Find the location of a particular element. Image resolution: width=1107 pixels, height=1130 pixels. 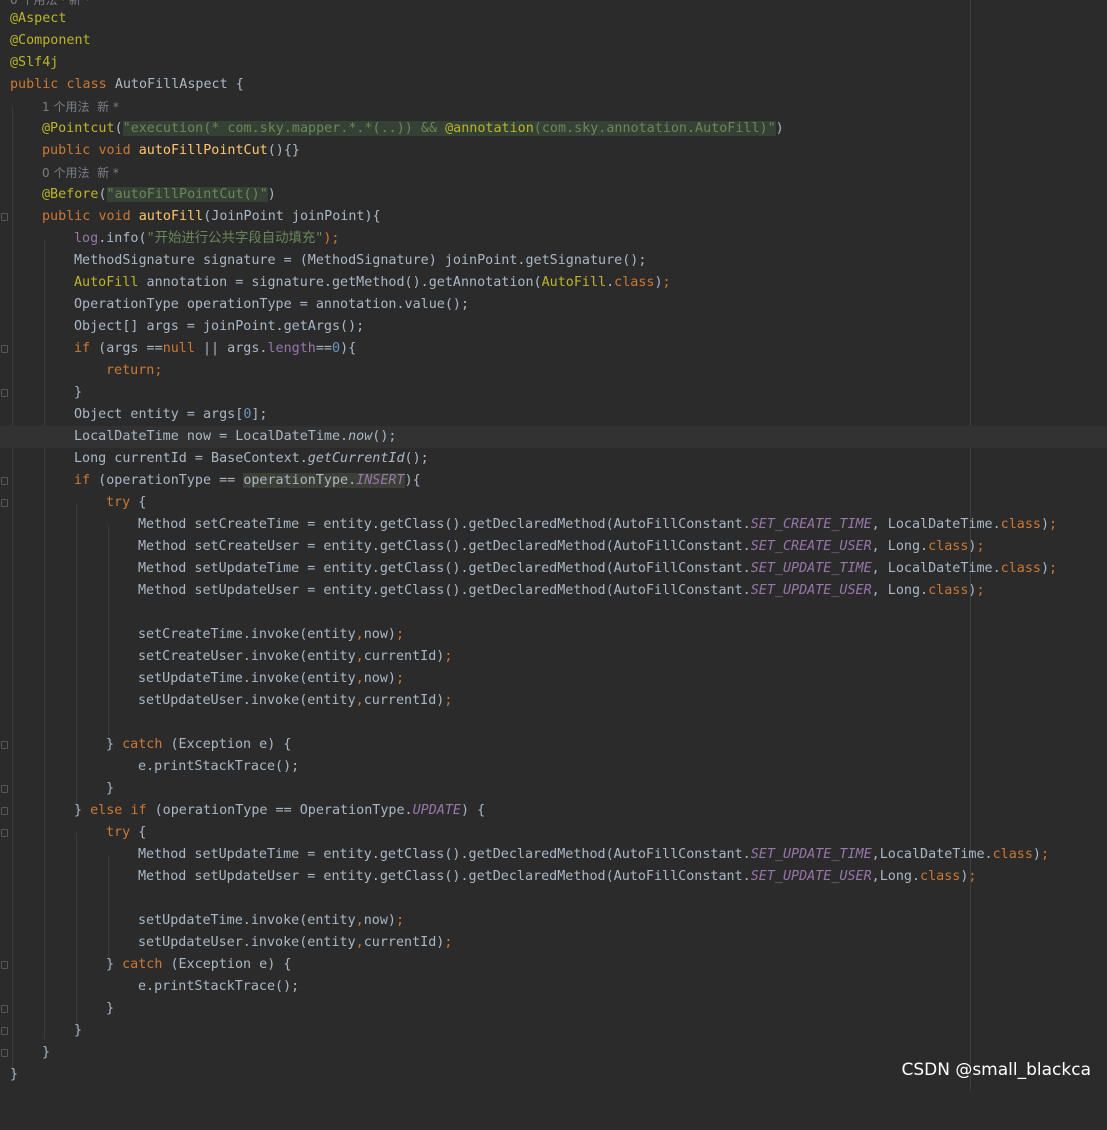

code-line: Object entity = args[0]; is located at coordinates (553, 415).